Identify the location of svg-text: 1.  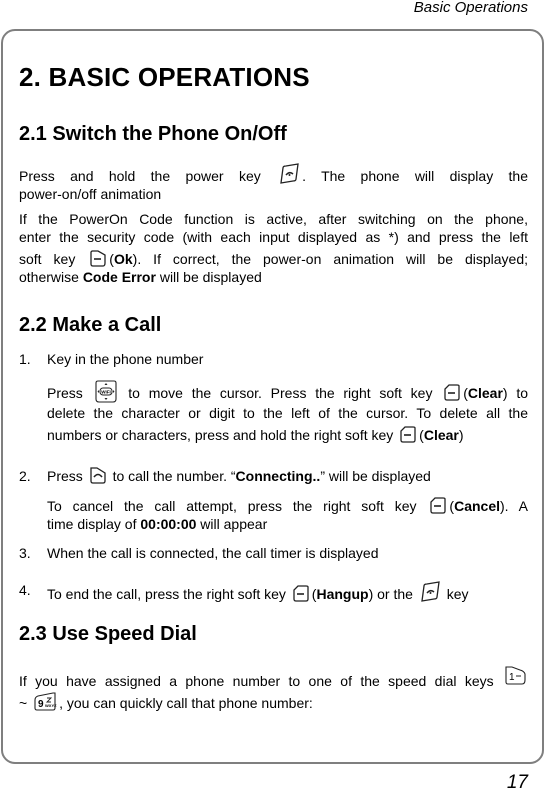
(512, 677).